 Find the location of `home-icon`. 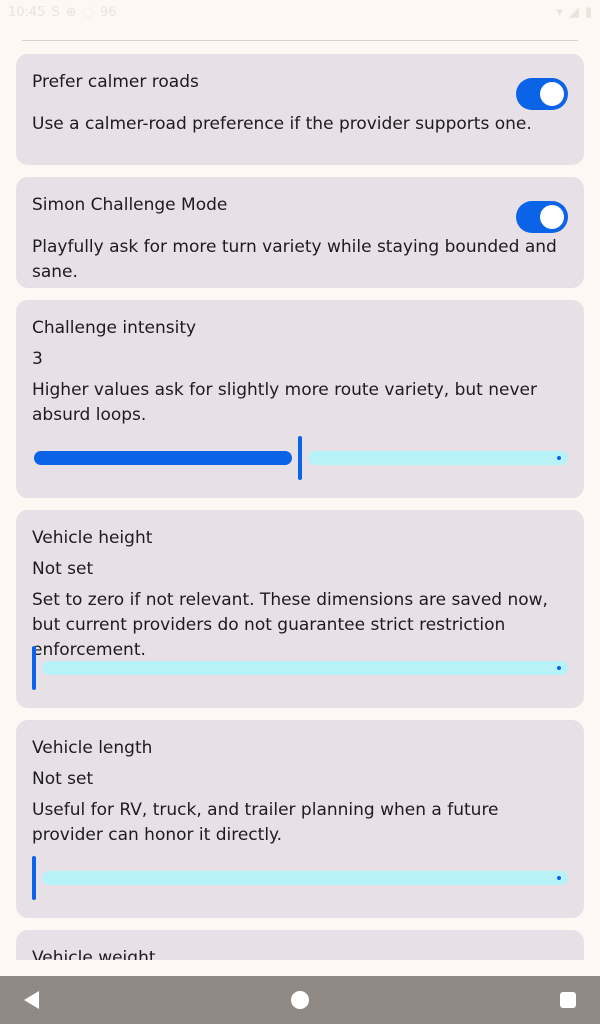

home-icon is located at coordinates (300, 1000).